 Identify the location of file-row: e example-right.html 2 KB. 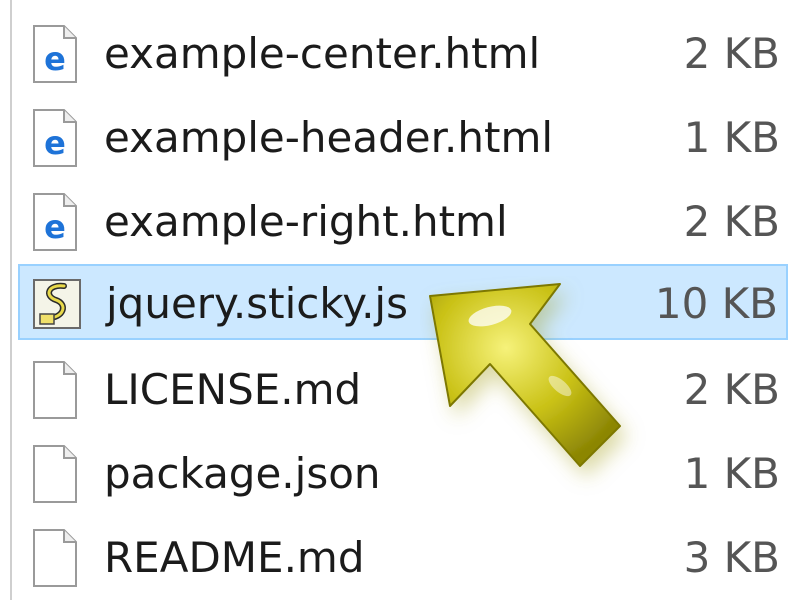
(403, 222).